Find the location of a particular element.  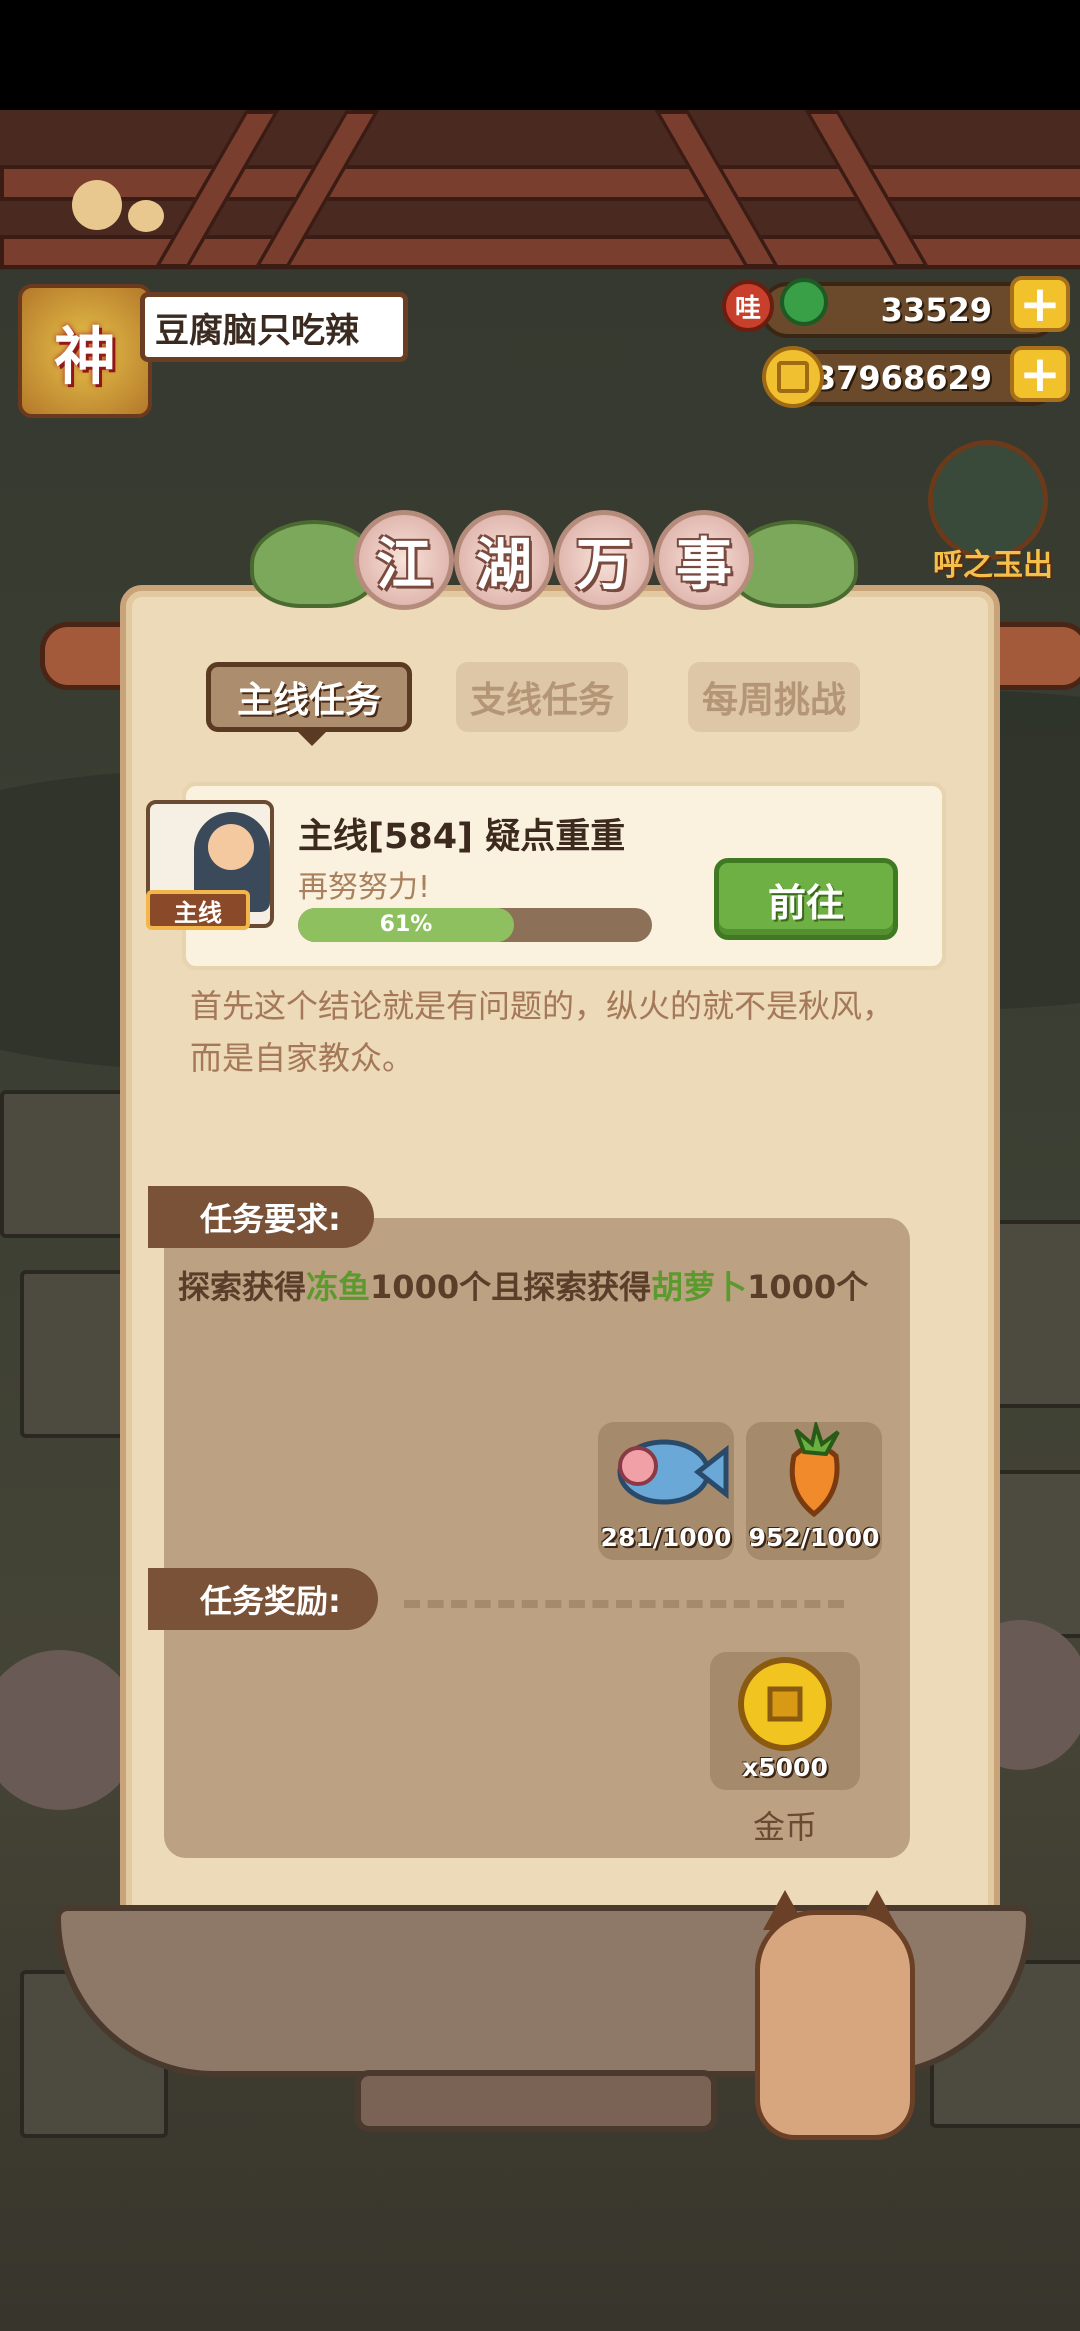

bowl-base is located at coordinates (536, 2101).